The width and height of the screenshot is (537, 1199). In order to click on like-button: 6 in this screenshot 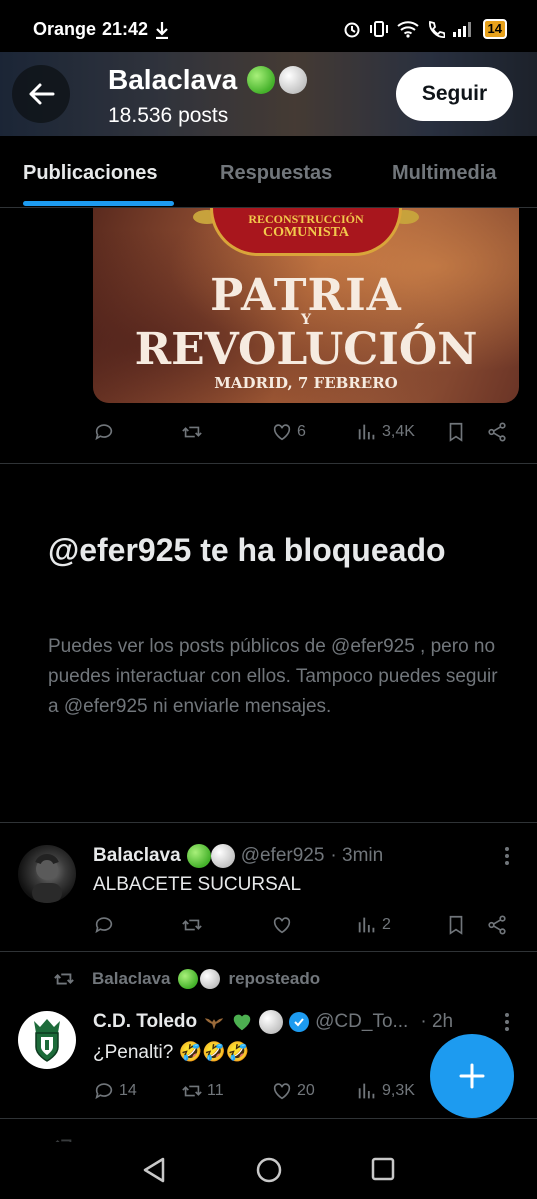, I will do `click(288, 432)`.